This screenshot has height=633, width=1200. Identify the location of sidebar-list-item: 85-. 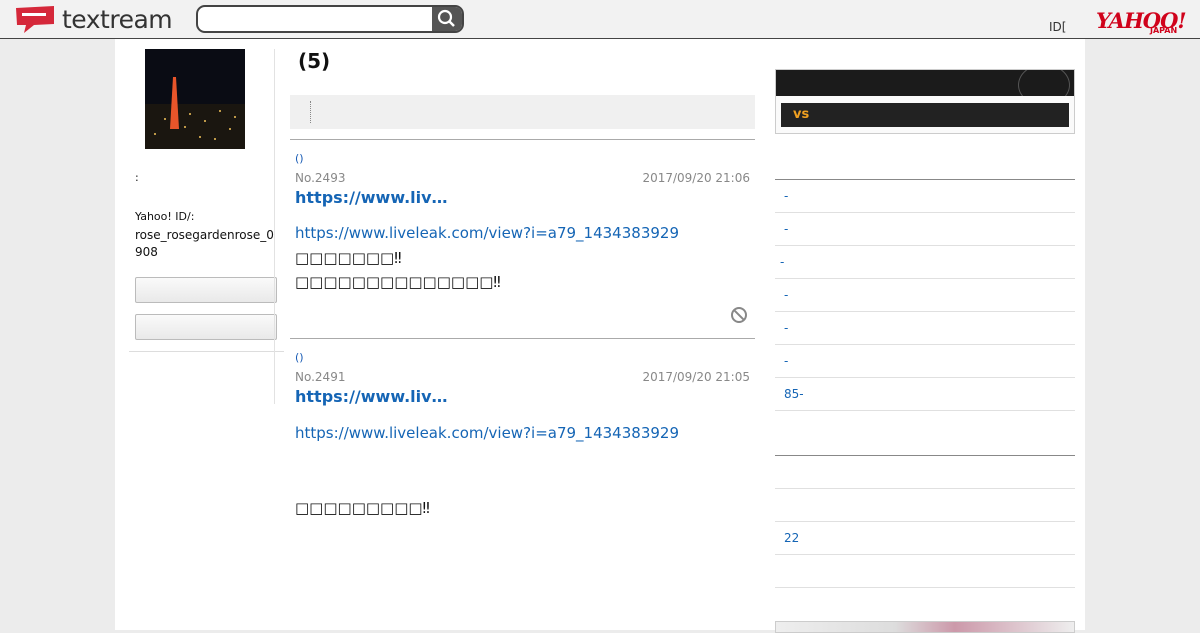
(925, 394).